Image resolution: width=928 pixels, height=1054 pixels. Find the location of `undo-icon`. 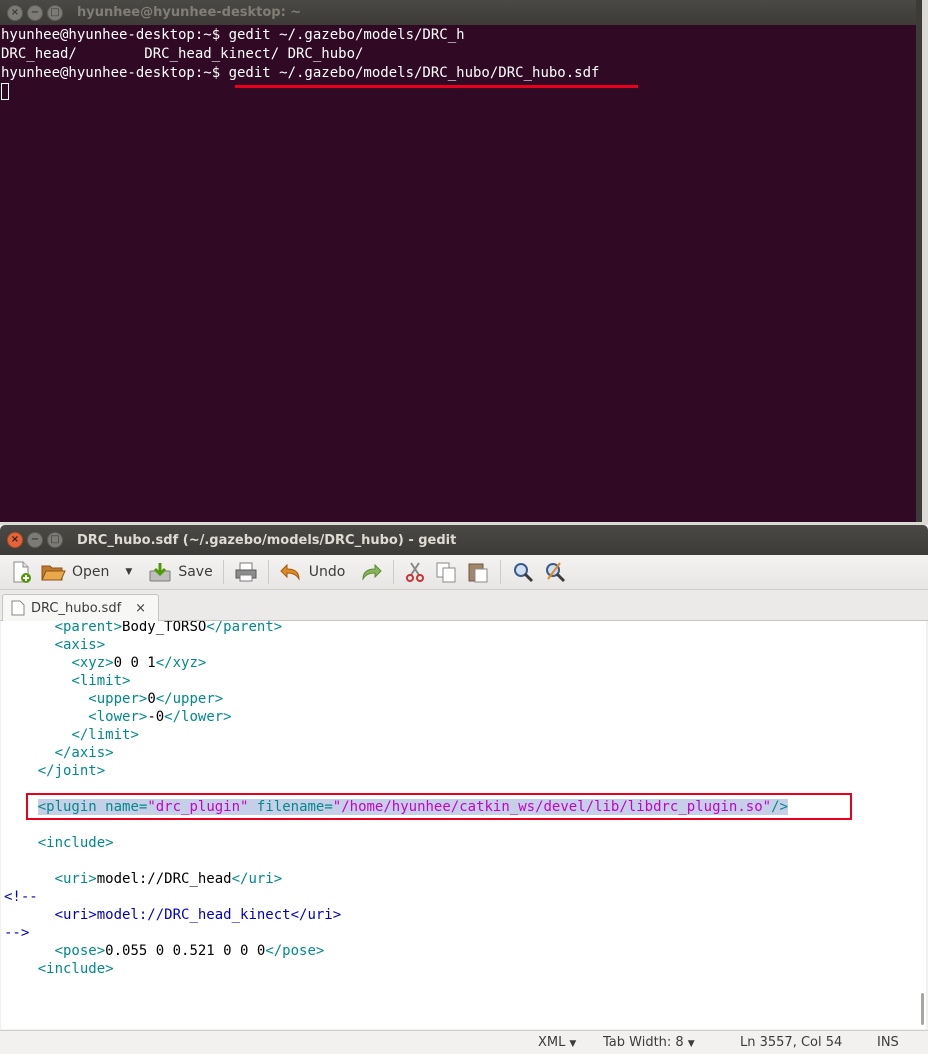

undo-icon is located at coordinates (289, 572).